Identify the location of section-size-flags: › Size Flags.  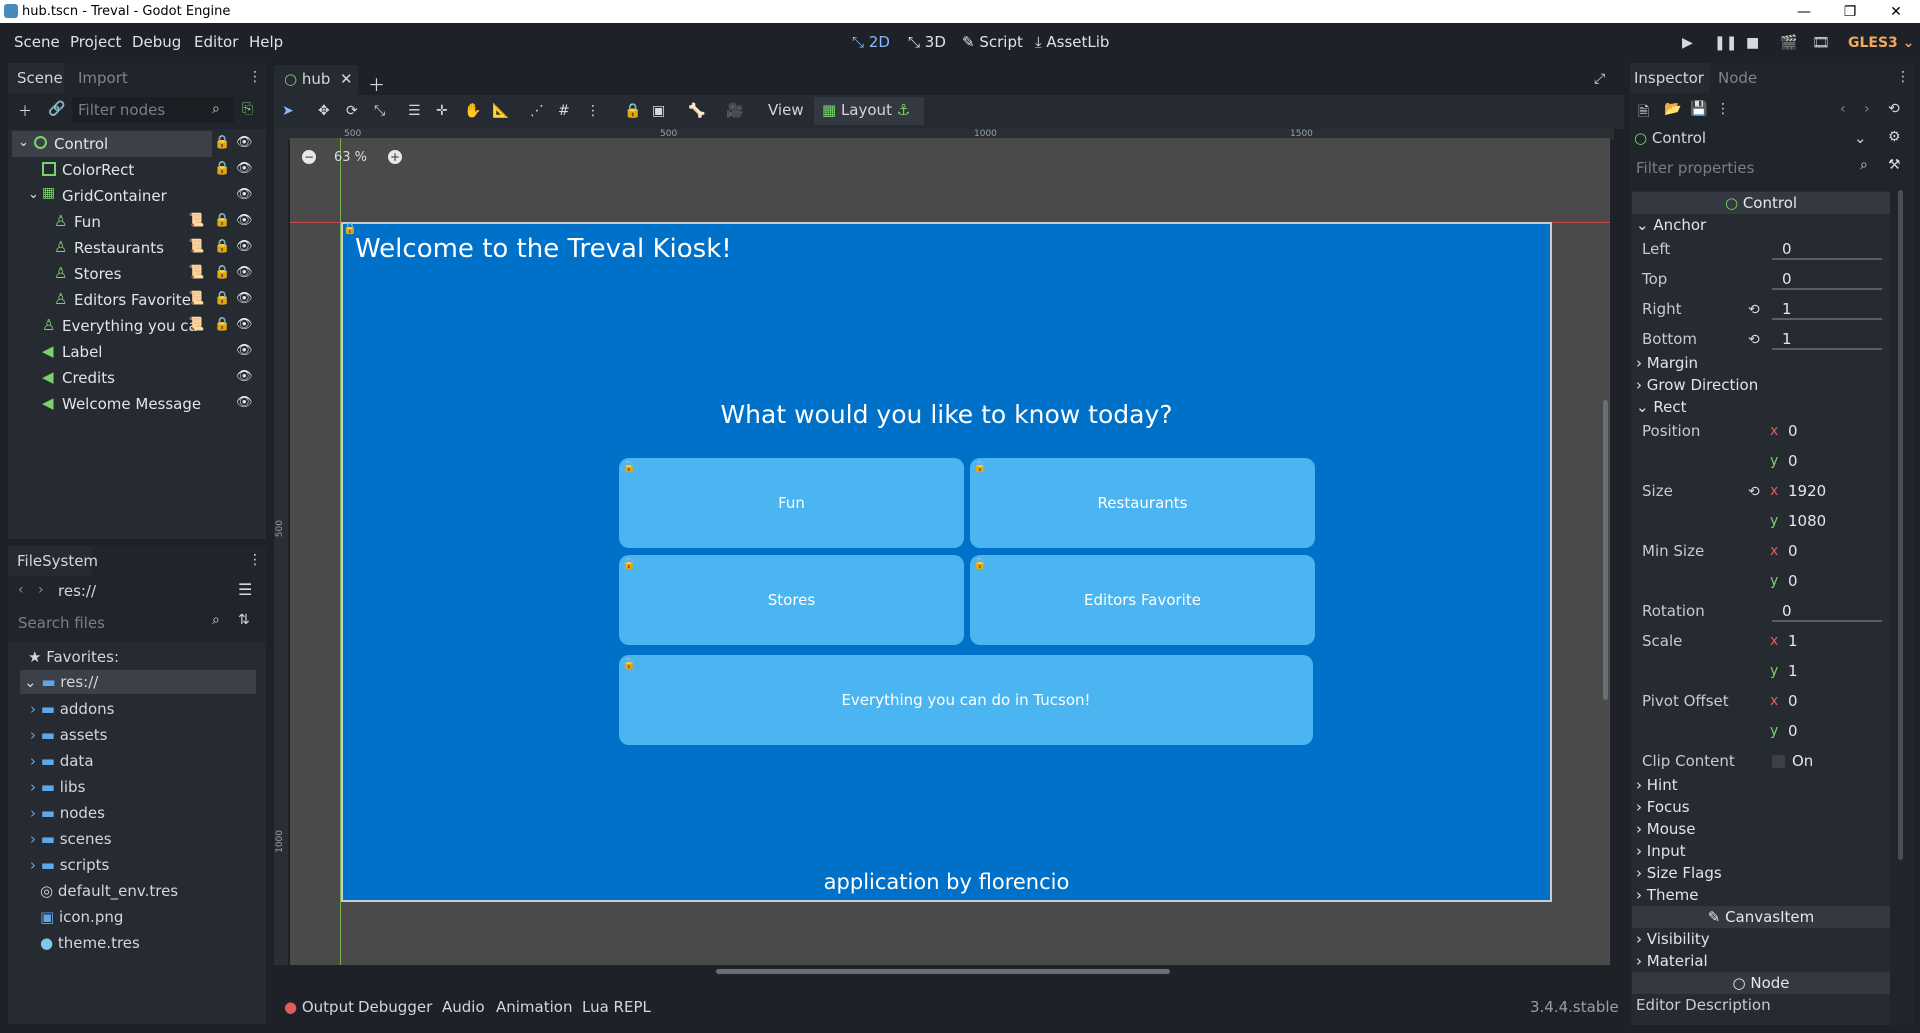
(1679, 873).